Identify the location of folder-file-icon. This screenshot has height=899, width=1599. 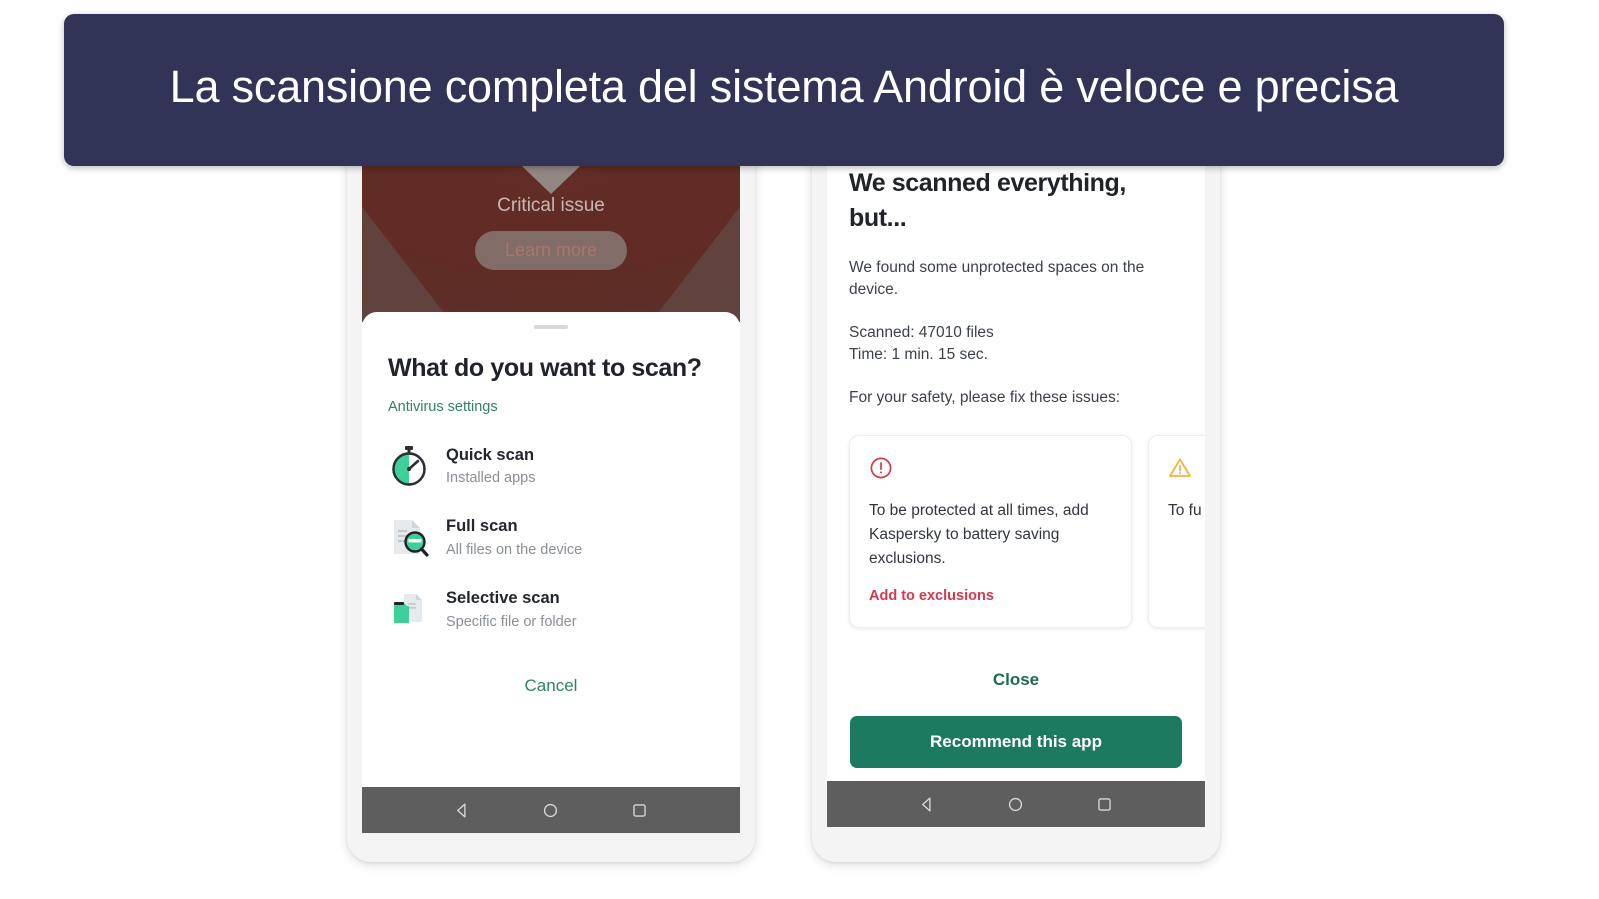
(409, 609).